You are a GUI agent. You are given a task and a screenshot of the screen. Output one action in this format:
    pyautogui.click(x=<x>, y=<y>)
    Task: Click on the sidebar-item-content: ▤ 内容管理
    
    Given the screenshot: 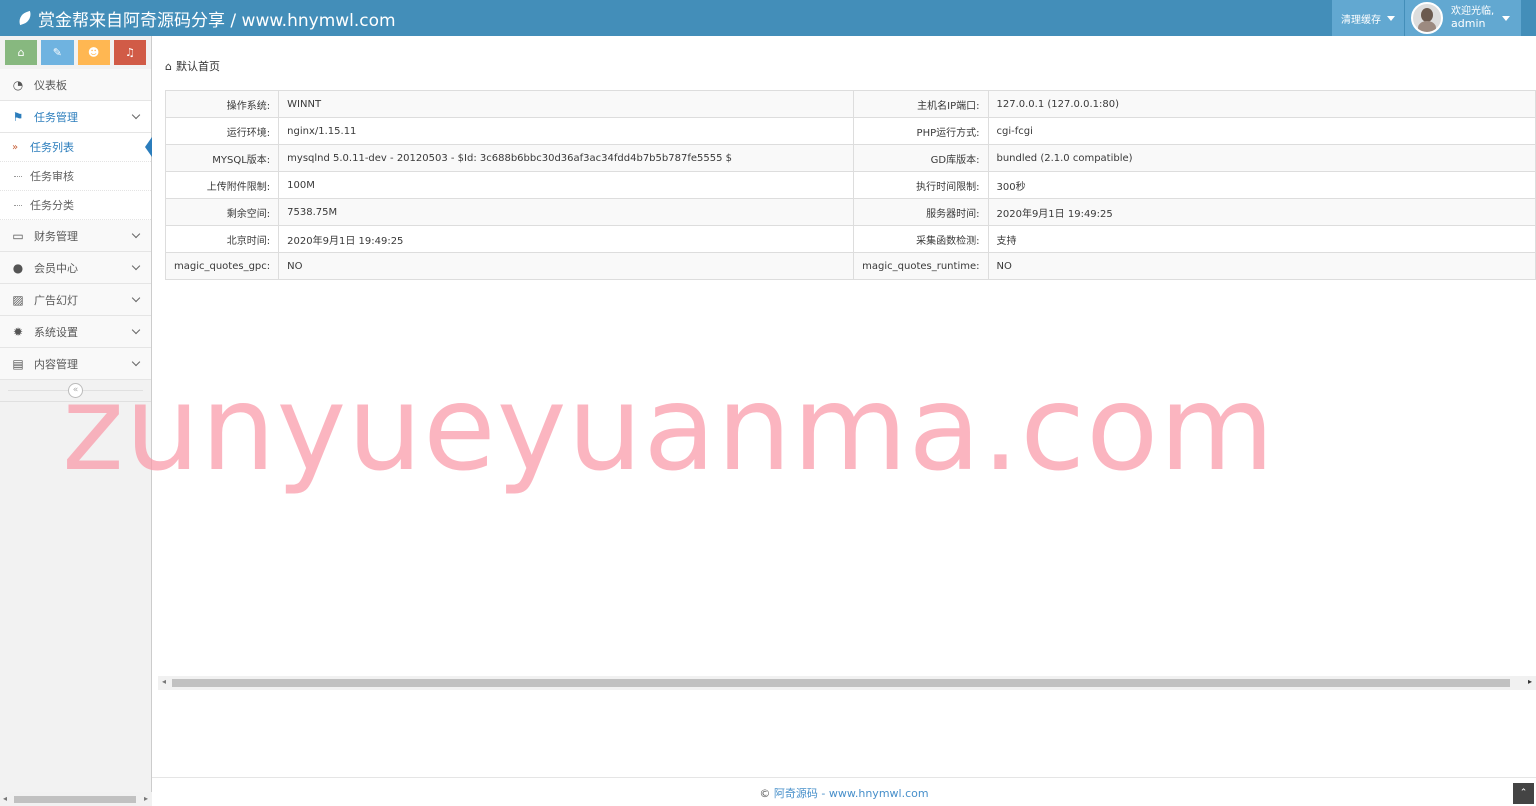 What is the action you would take?
    pyautogui.click(x=75, y=364)
    